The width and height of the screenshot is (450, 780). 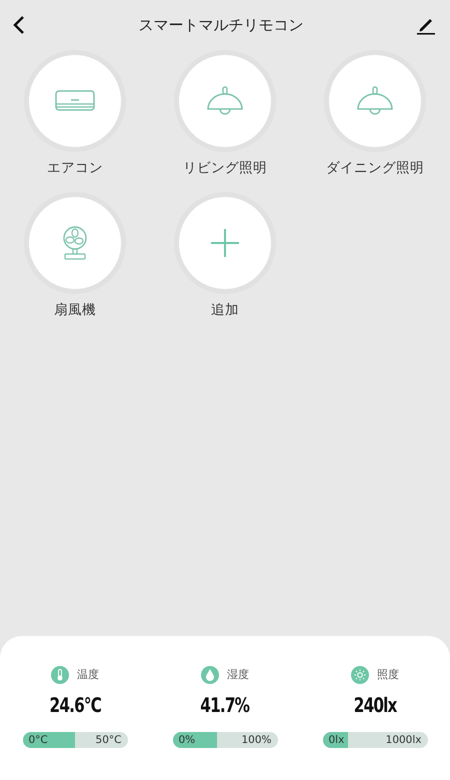 What do you see at coordinates (187, 740) in the screenshot?
I see `range-min: 0%` at bounding box center [187, 740].